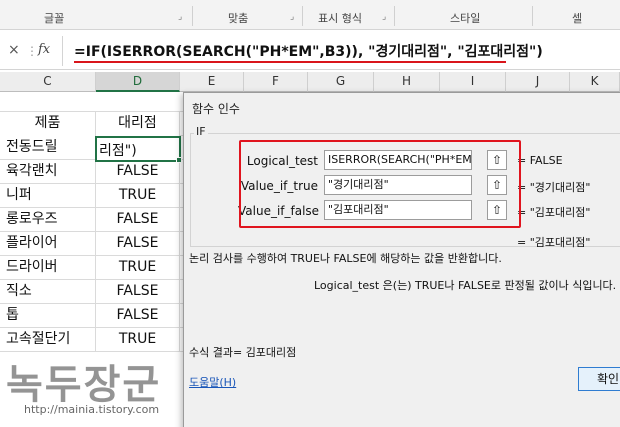 The image size is (620, 427). I want to click on table-row: 톱 FALSE, so click(91, 316).